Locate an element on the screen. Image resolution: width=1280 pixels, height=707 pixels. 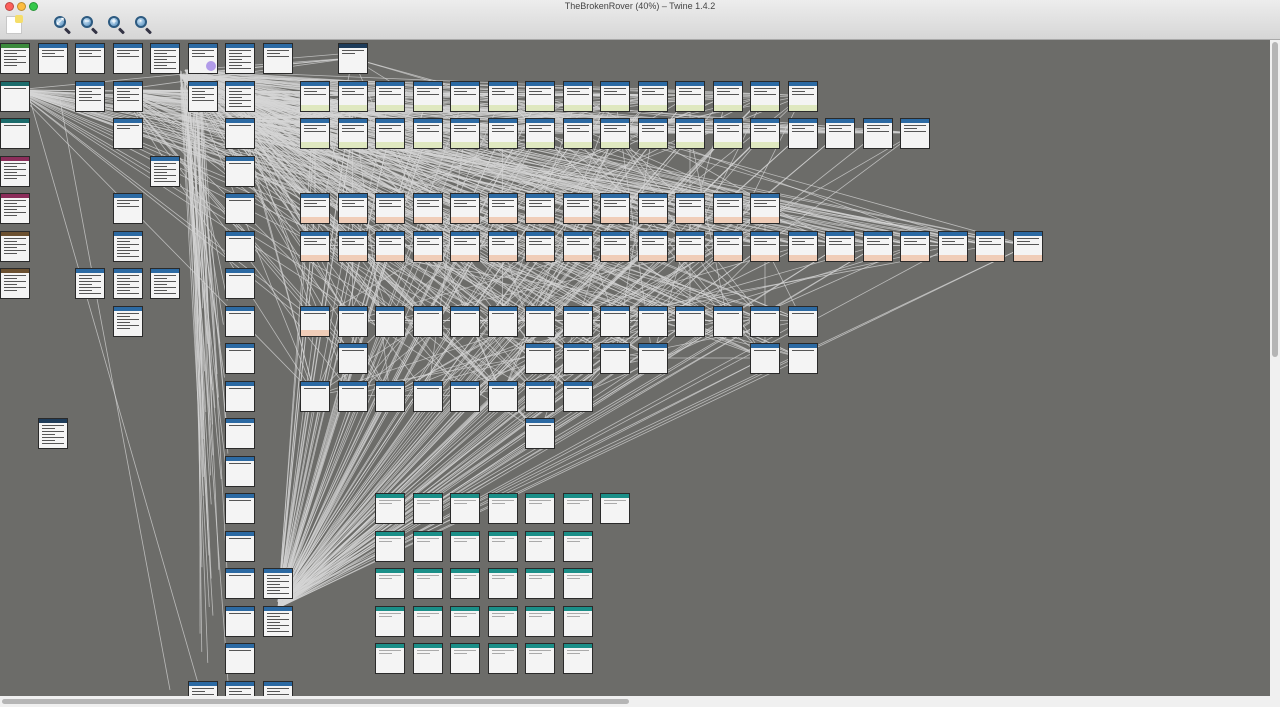
vertical-scrollbar is located at coordinates (1275, 368).